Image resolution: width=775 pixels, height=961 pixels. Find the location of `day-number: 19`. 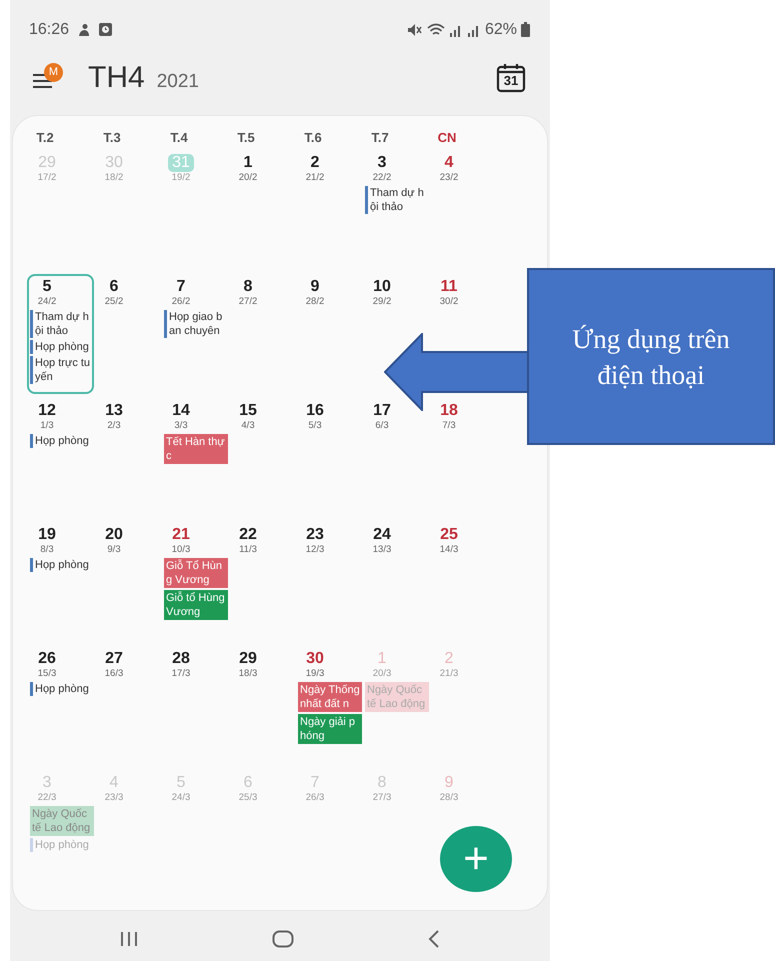

day-number: 19 is located at coordinates (47, 535).